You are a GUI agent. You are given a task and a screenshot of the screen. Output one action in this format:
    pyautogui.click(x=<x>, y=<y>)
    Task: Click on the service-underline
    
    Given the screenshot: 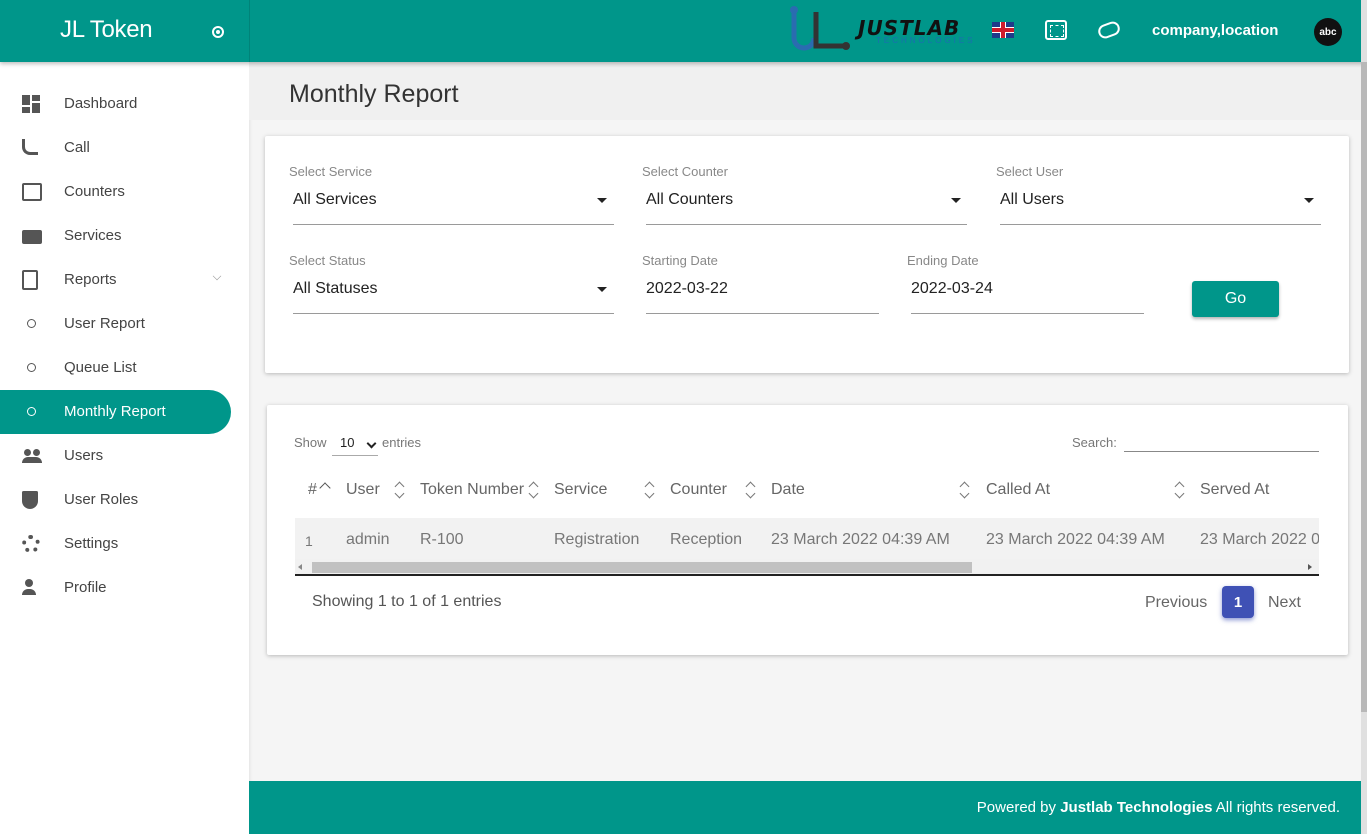 What is the action you would take?
    pyautogui.click(x=453, y=224)
    